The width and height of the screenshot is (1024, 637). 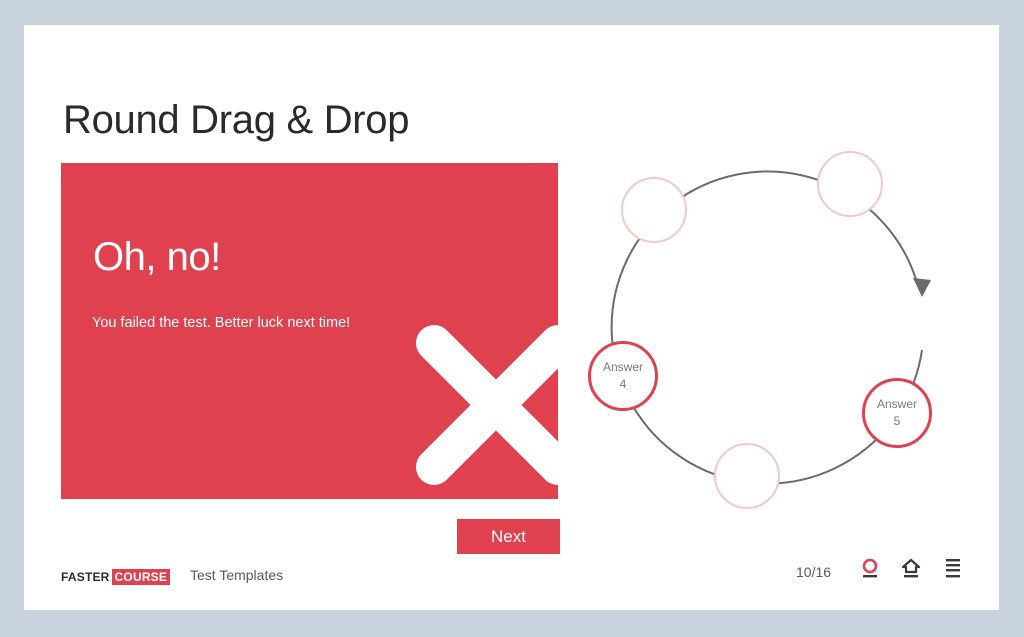 What do you see at coordinates (870, 568) in the screenshot?
I see `lifebuoy-icon` at bounding box center [870, 568].